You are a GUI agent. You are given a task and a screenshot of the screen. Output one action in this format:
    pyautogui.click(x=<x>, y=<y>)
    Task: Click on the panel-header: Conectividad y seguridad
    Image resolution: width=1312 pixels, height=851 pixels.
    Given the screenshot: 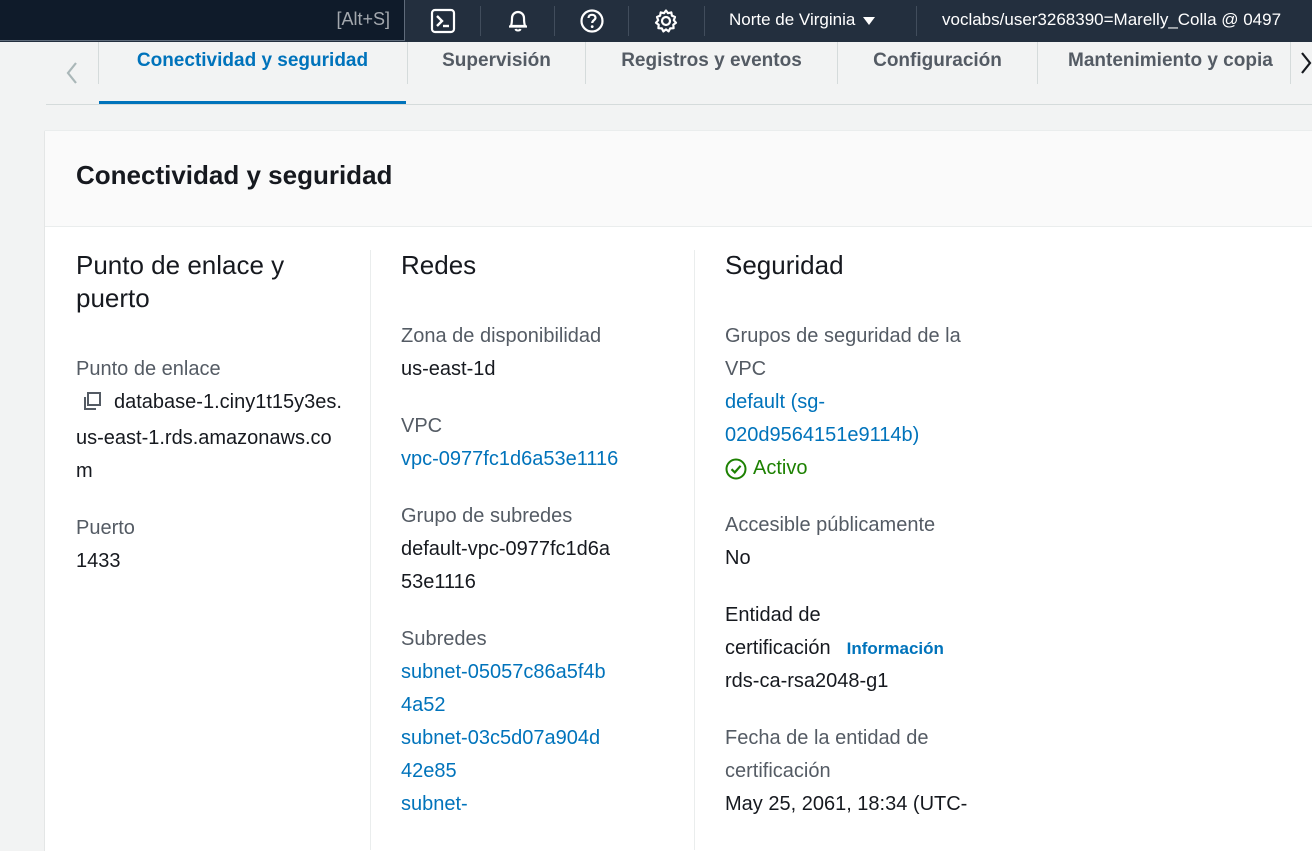 What is the action you would take?
    pyautogui.click(x=678, y=179)
    